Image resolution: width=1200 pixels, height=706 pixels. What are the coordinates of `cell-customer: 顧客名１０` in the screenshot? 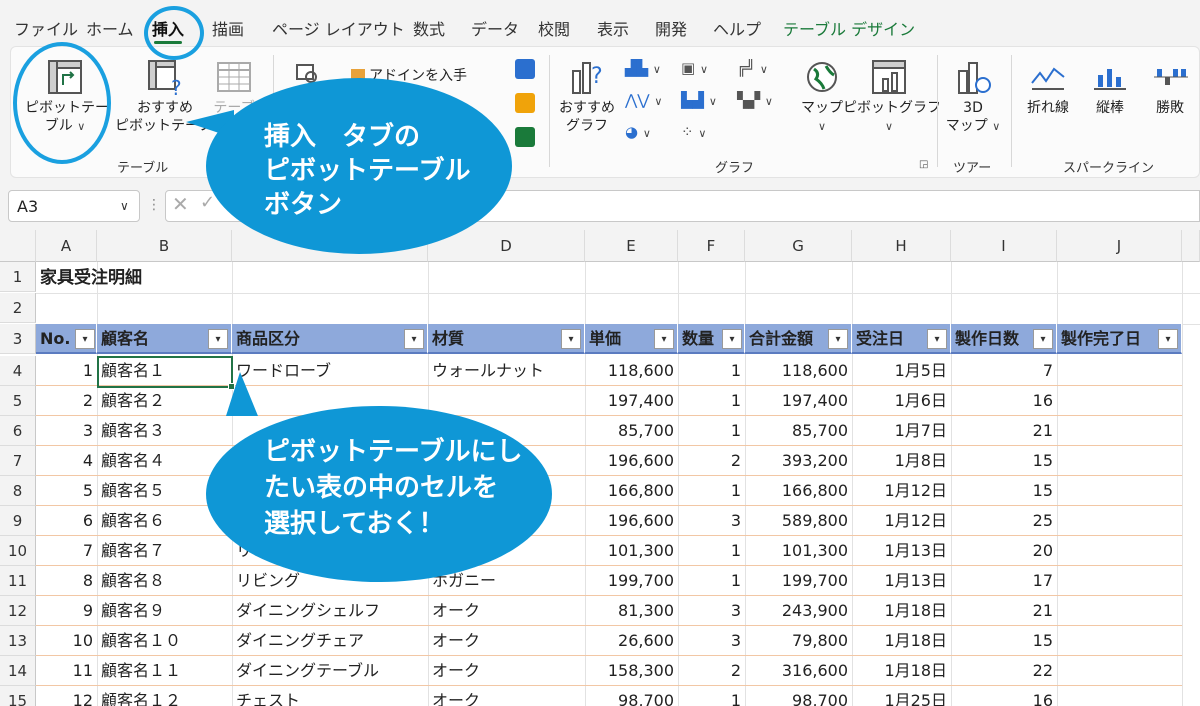 It's located at (164, 641).